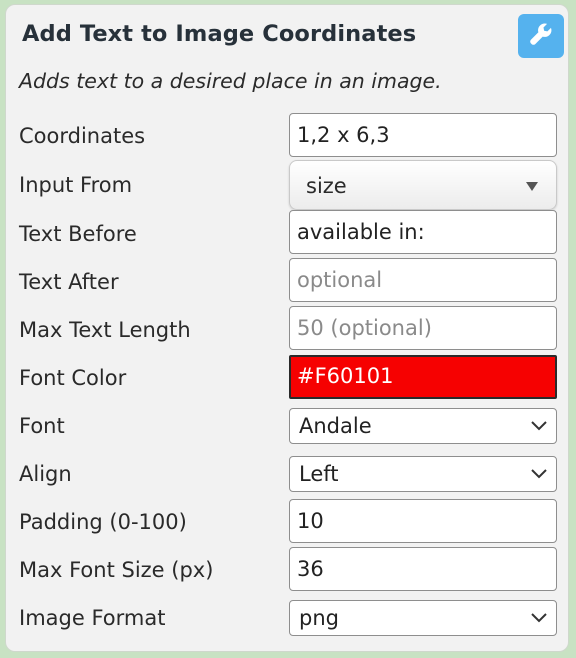 Image resolution: width=576 pixels, height=658 pixels. What do you see at coordinates (423, 521) in the screenshot?
I see `padding-input: 10` at bounding box center [423, 521].